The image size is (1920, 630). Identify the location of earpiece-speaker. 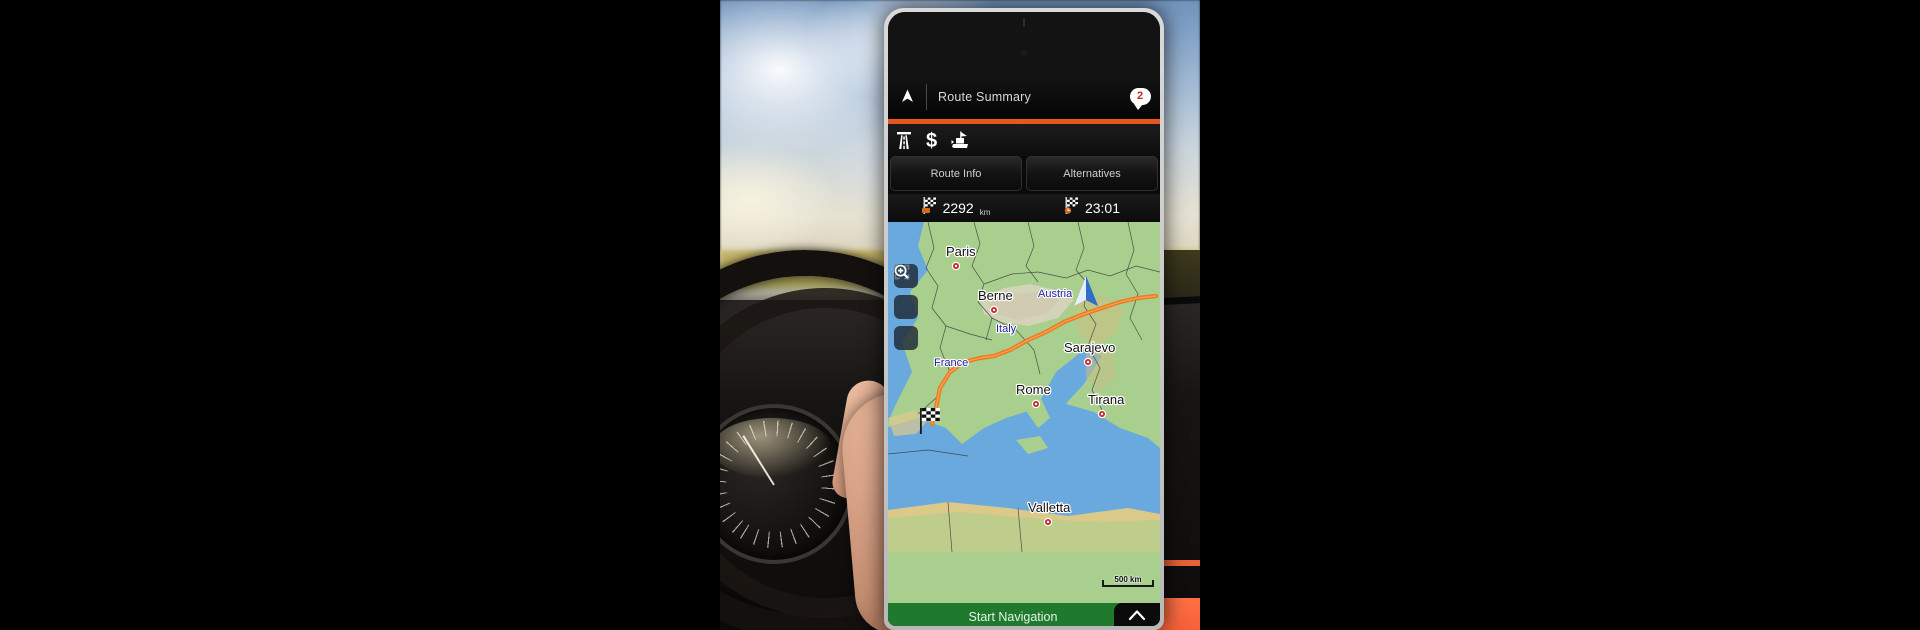
(1024, 22).